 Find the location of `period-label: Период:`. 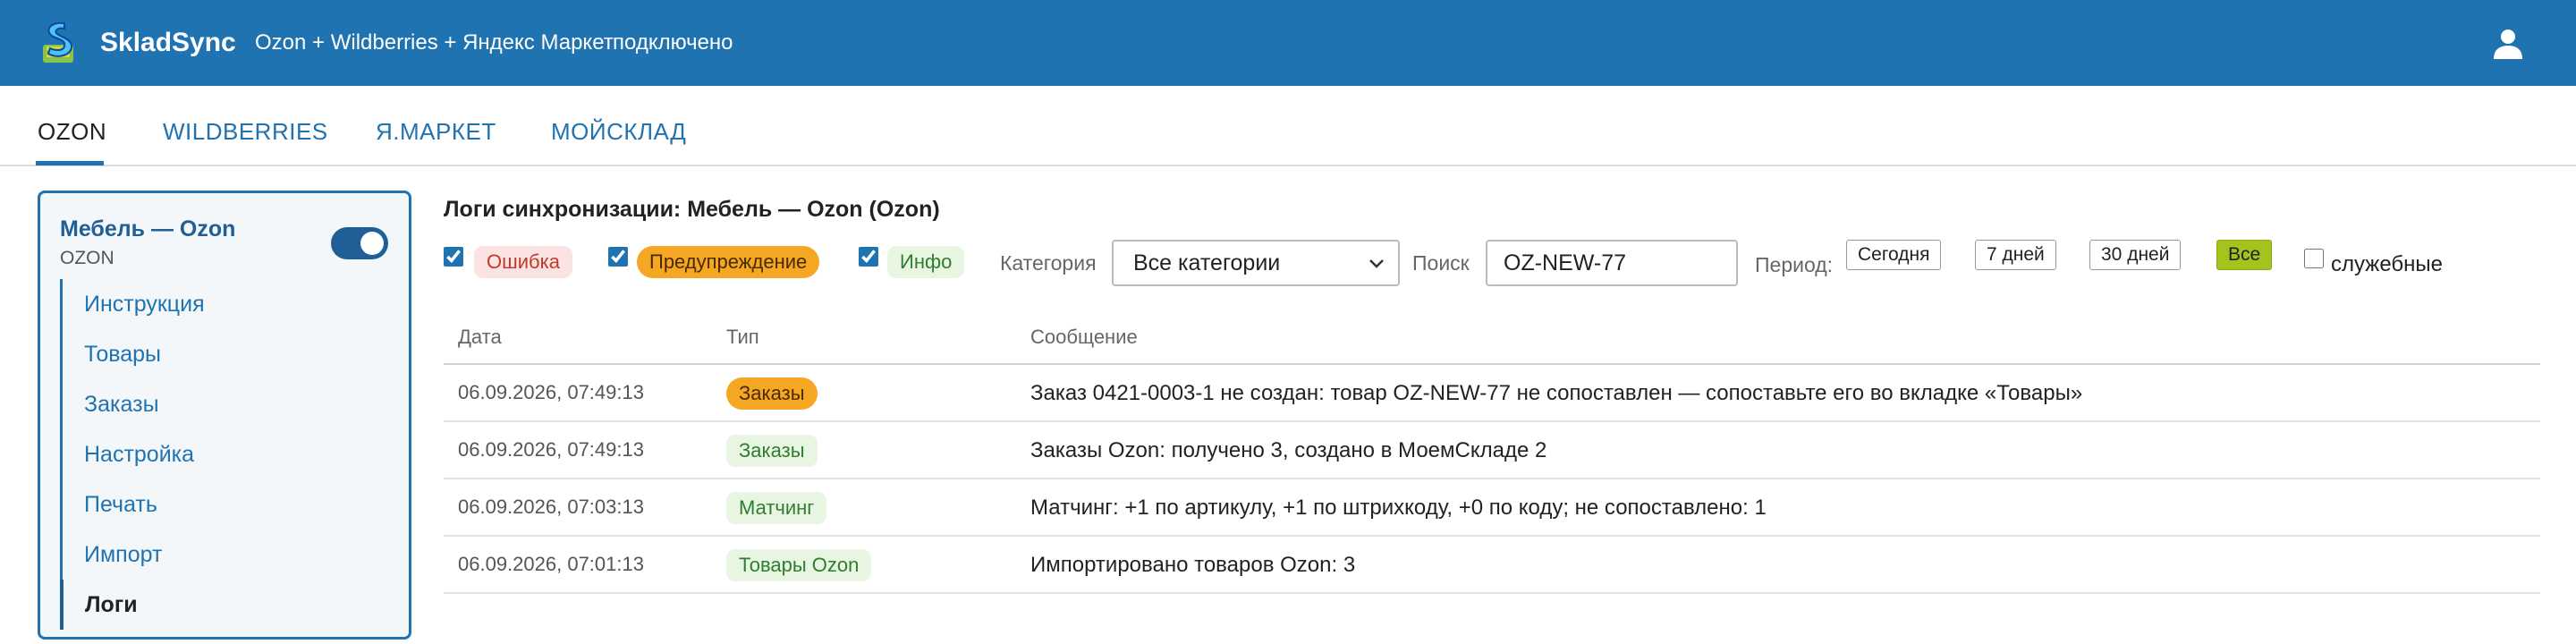

period-label: Период: is located at coordinates (1794, 264).